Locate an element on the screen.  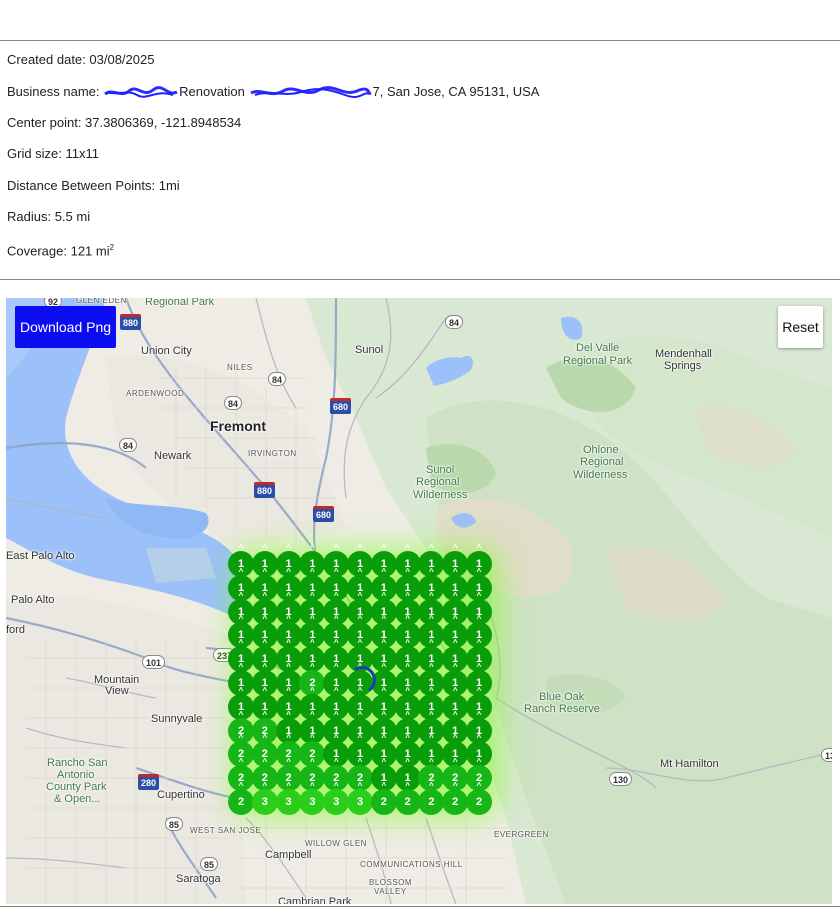
bottom-divider is located at coordinates (420, 906).